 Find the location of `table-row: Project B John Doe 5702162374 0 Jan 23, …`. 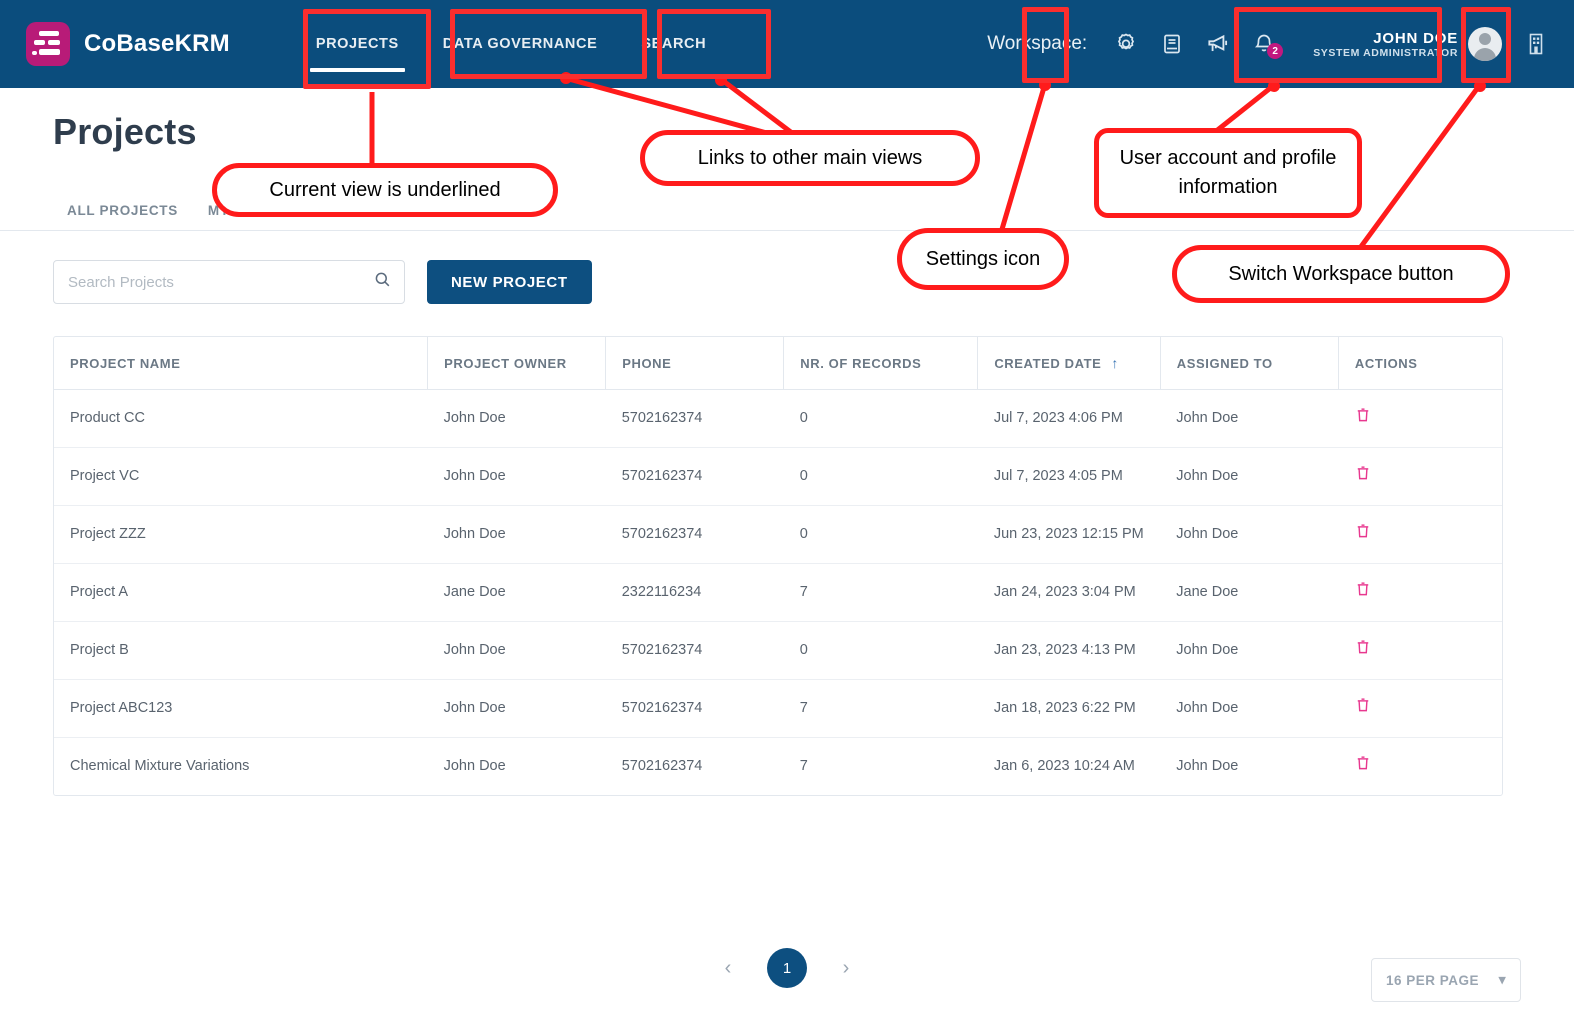

table-row: Project B John Doe 5702162374 0 Jan 23, … is located at coordinates (778, 651).